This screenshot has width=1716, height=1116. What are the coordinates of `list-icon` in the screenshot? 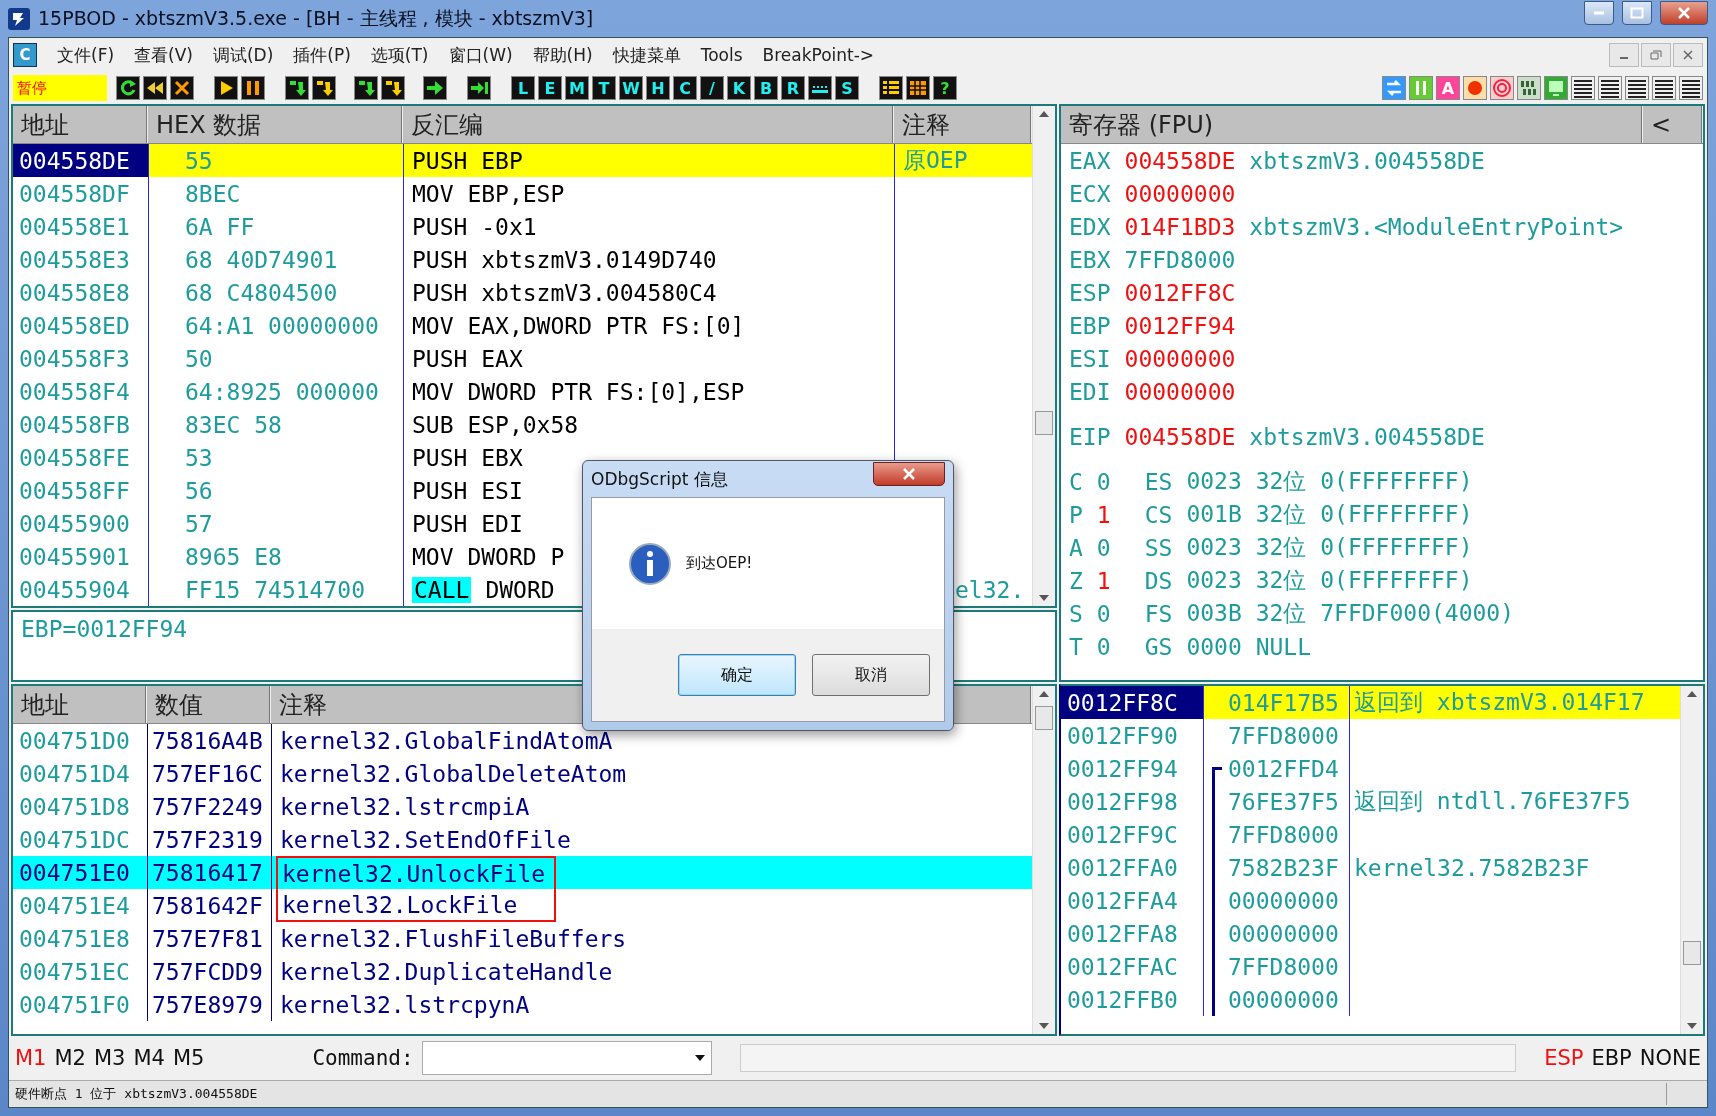 It's located at (891, 88).